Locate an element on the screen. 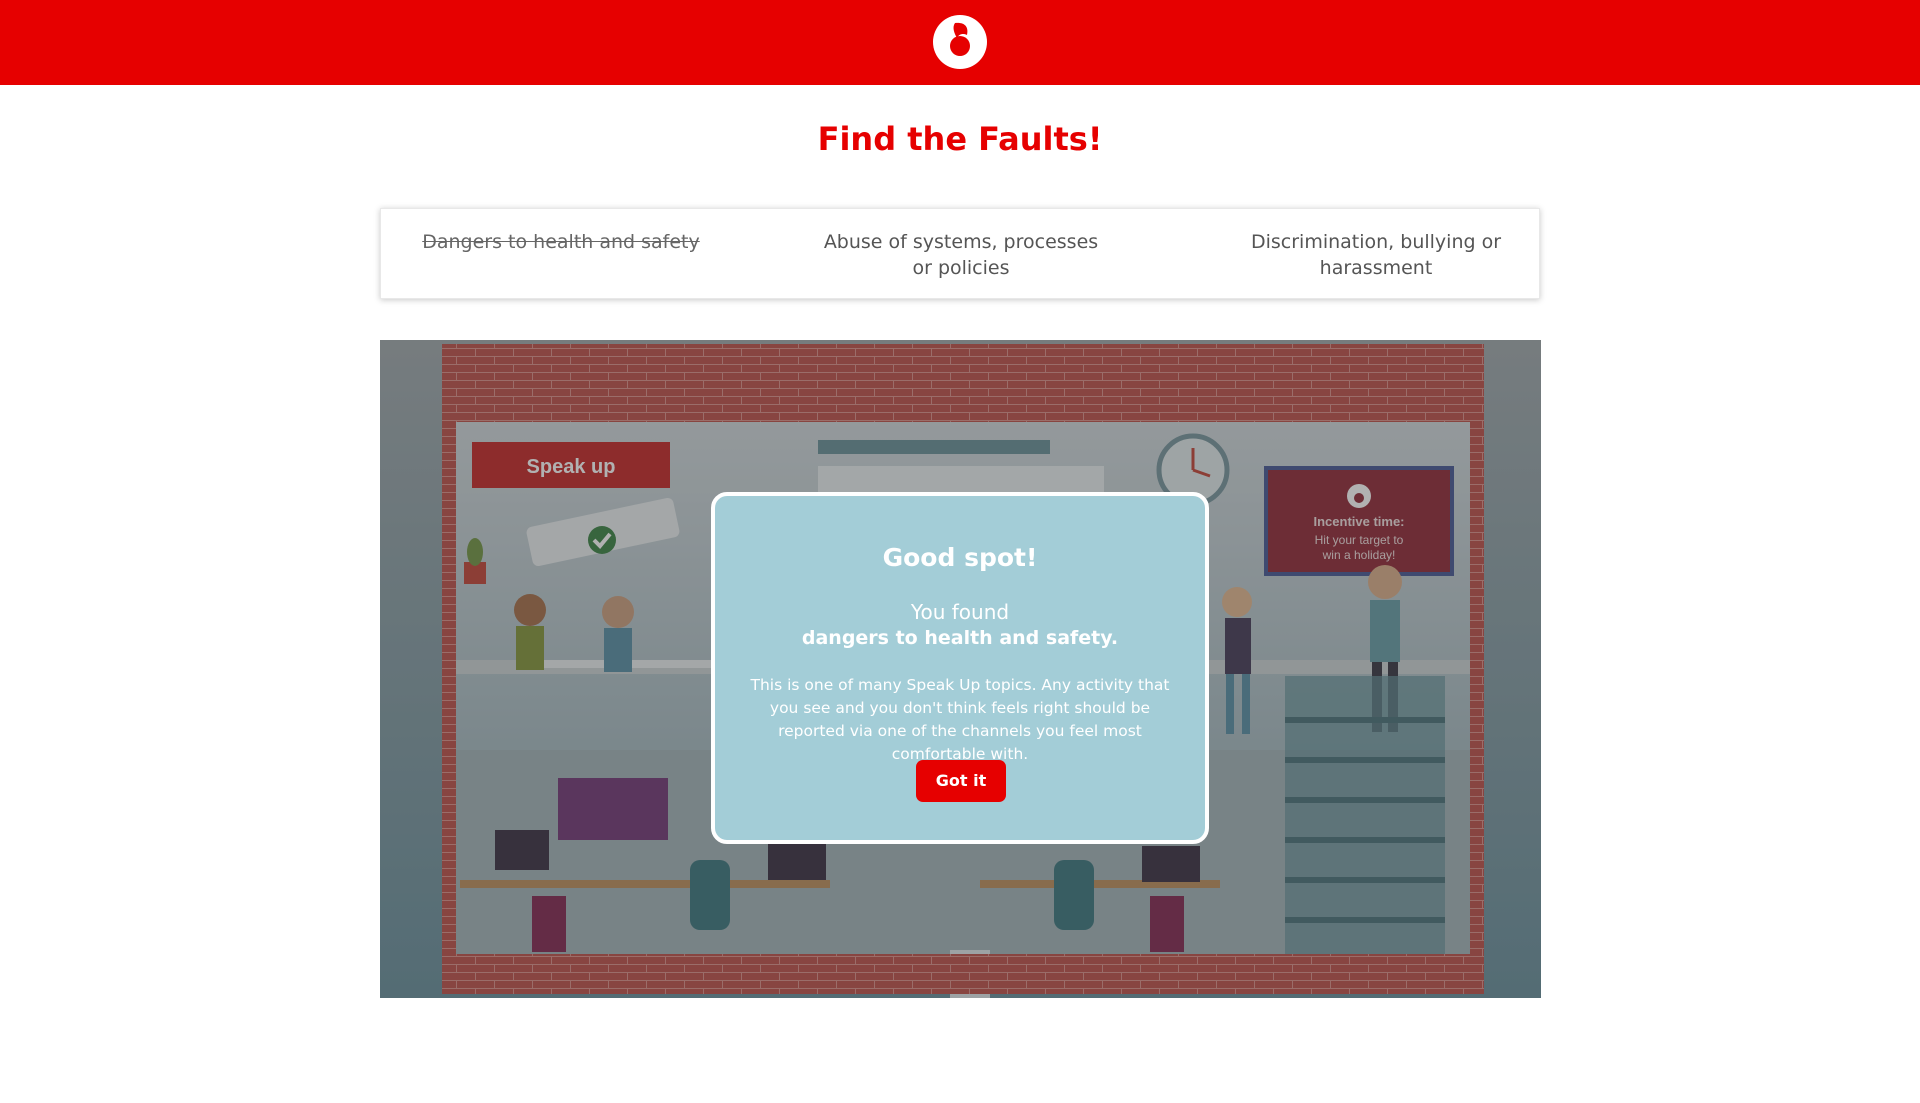  dialog-found-prefix: You found is located at coordinates (960, 612).